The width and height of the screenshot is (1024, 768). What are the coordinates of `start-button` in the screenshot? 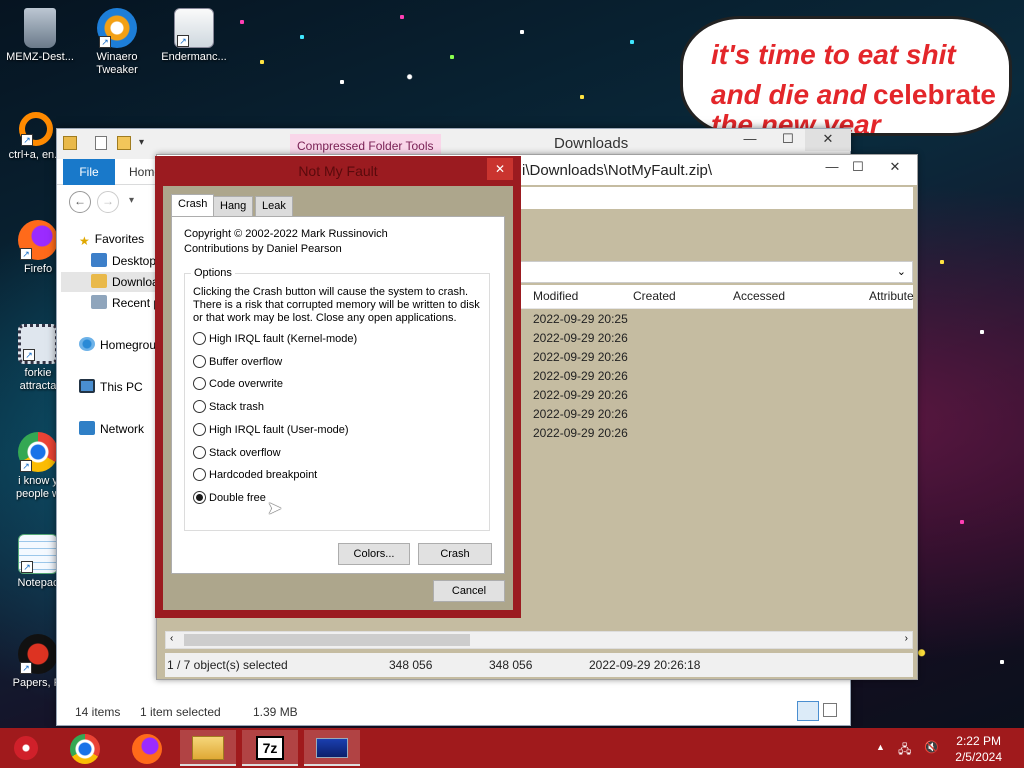 It's located at (26, 748).